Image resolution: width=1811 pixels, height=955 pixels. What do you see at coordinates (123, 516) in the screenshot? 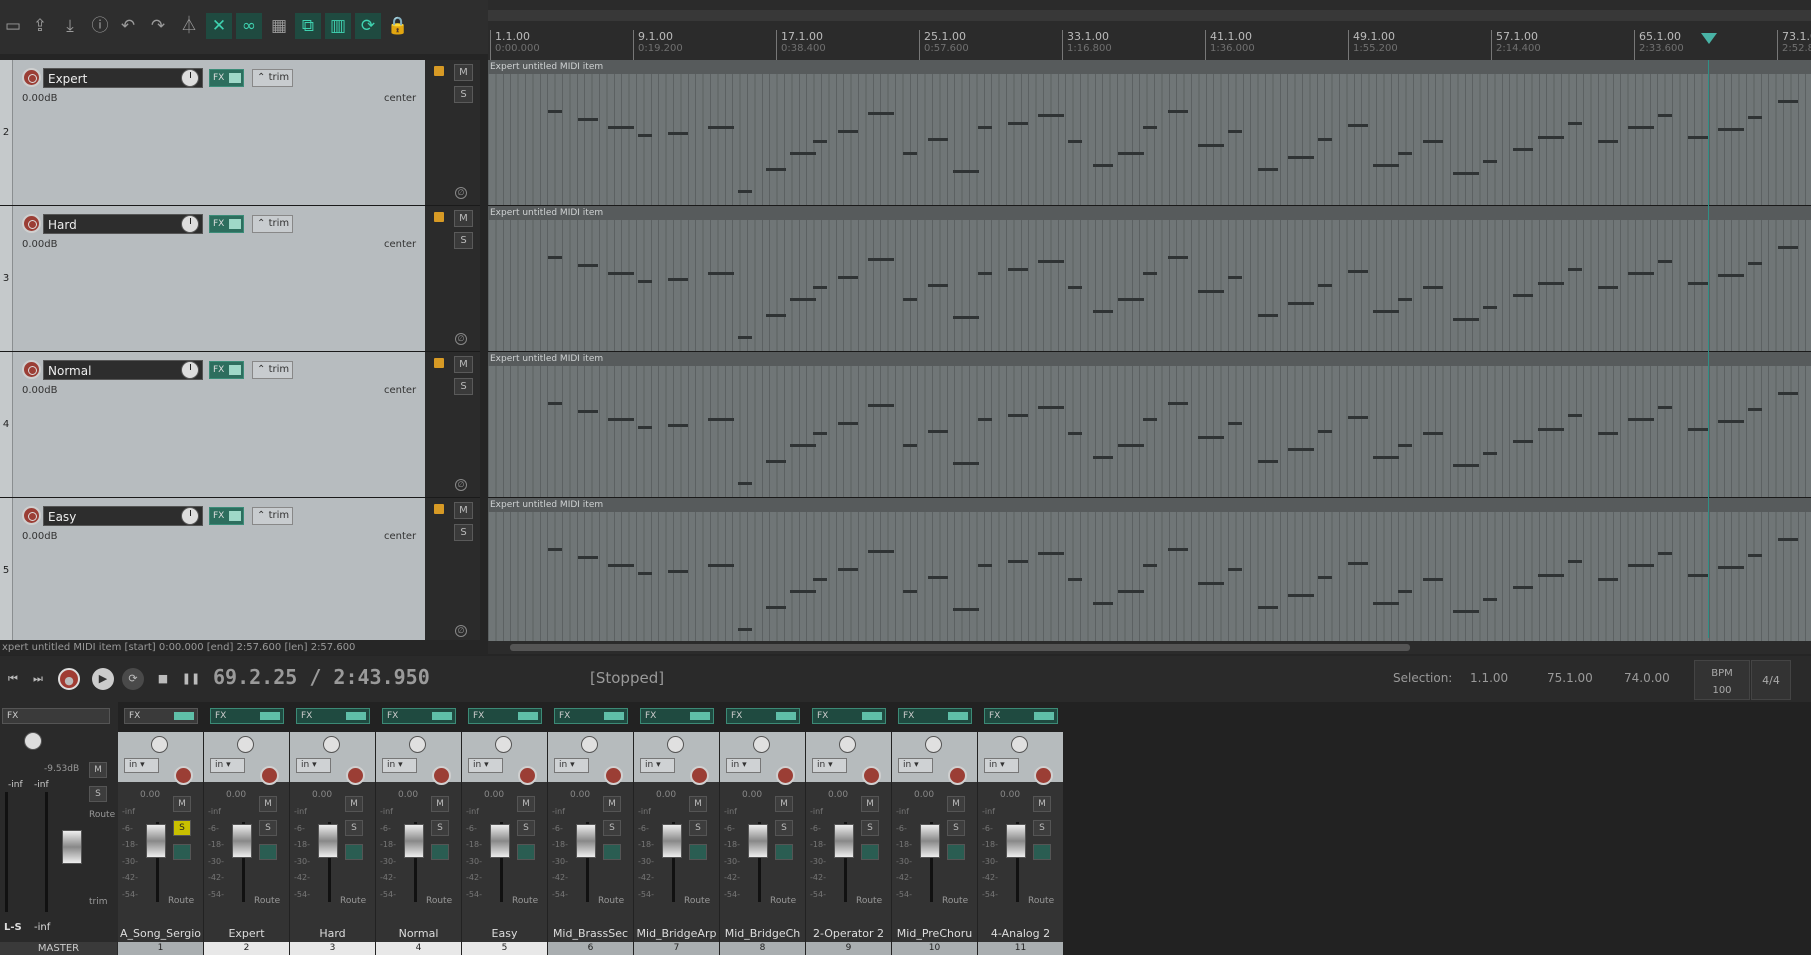
I see `track-name: Easy` at bounding box center [123, 516].